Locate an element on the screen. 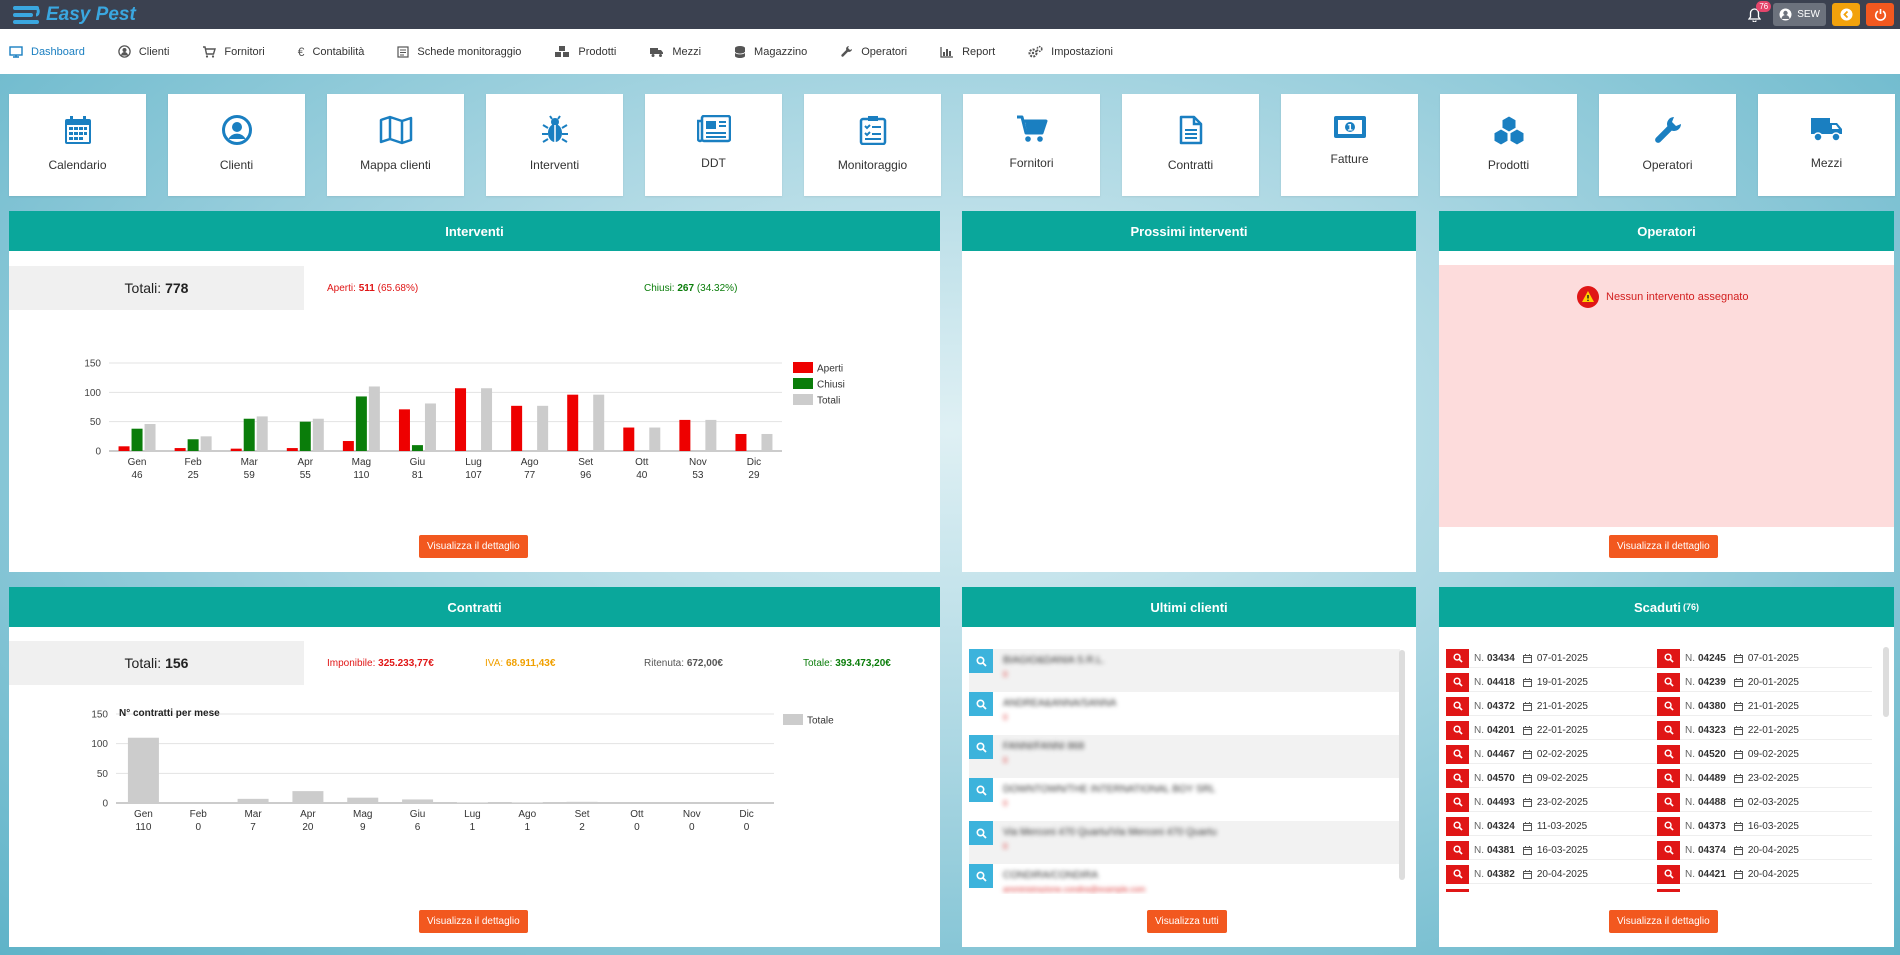 The height and width of the screenshot is (955, 1900). tile-interventi: Interventi is located at coordinates (554, 145).